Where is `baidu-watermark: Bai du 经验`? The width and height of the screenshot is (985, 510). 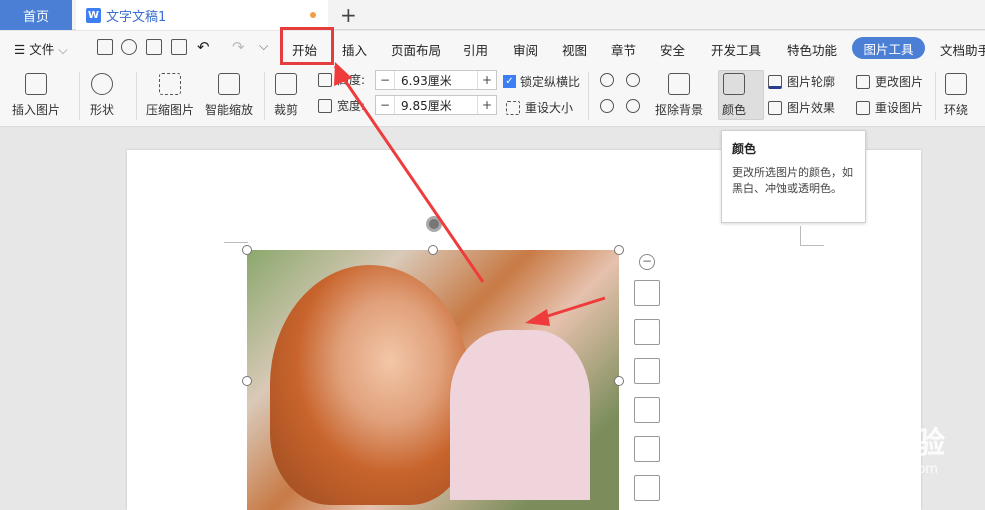 baidu-watermark: Bai du 经验 is located at coordinates (853, 443).